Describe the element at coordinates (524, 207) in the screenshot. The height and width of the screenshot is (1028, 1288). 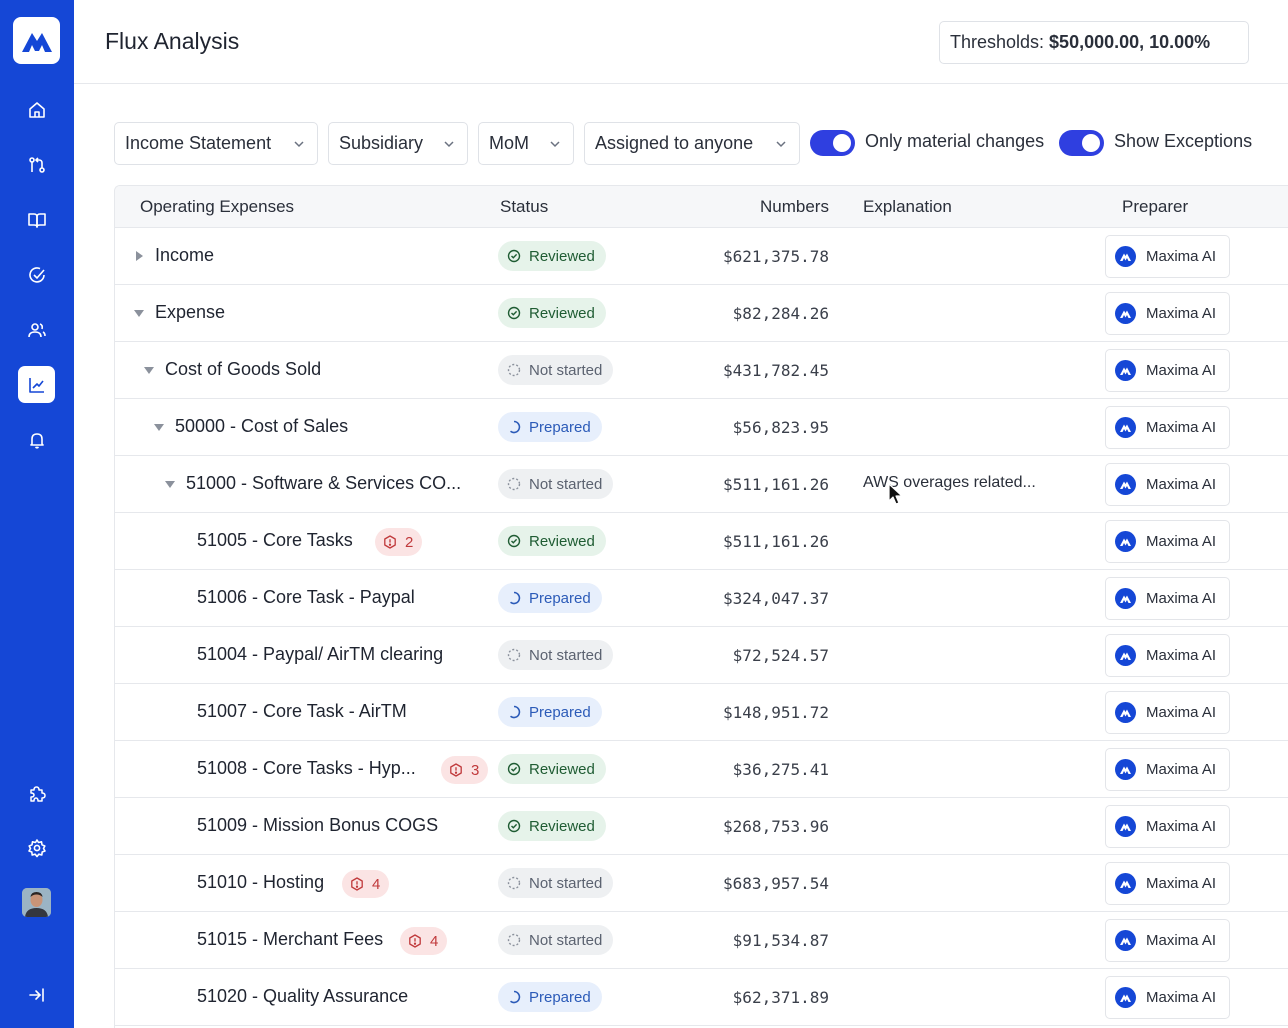
I see `column-header-status: Status` at that location.